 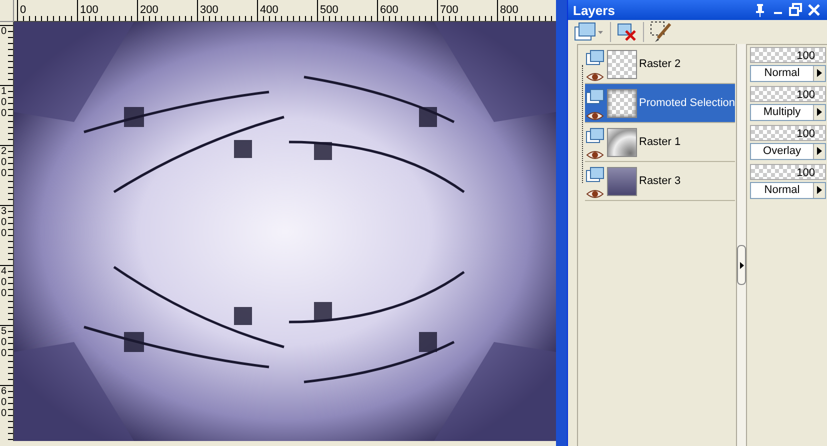 I want to click on mask-brush-icon, so click(x=661, y=32).